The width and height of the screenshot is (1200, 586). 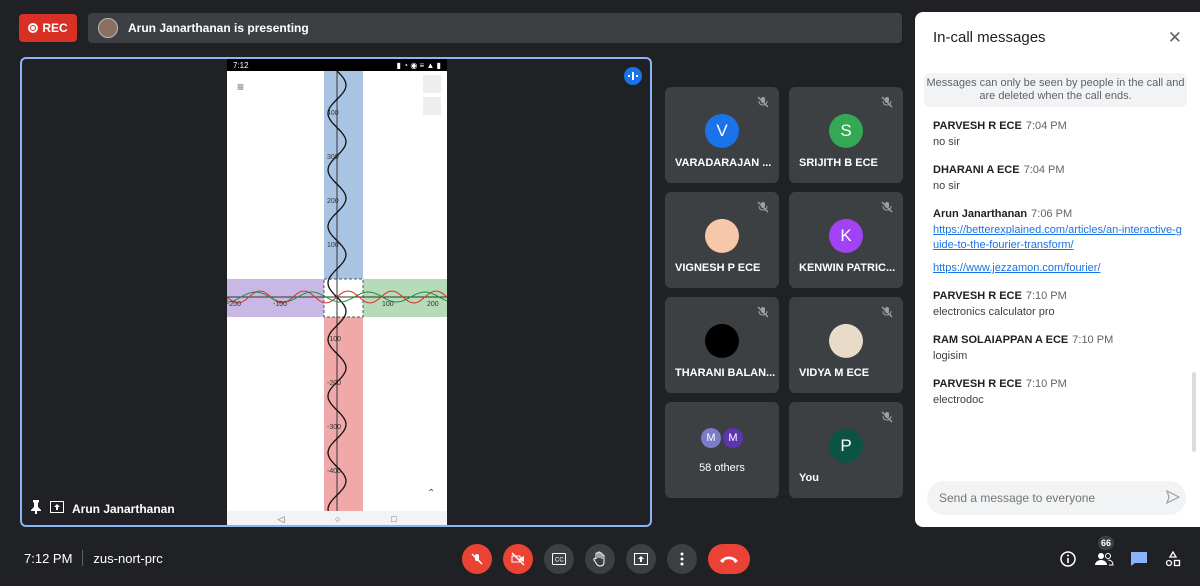 I want to click on participant-tile: M M 58 others, so click(x=722, y=450).